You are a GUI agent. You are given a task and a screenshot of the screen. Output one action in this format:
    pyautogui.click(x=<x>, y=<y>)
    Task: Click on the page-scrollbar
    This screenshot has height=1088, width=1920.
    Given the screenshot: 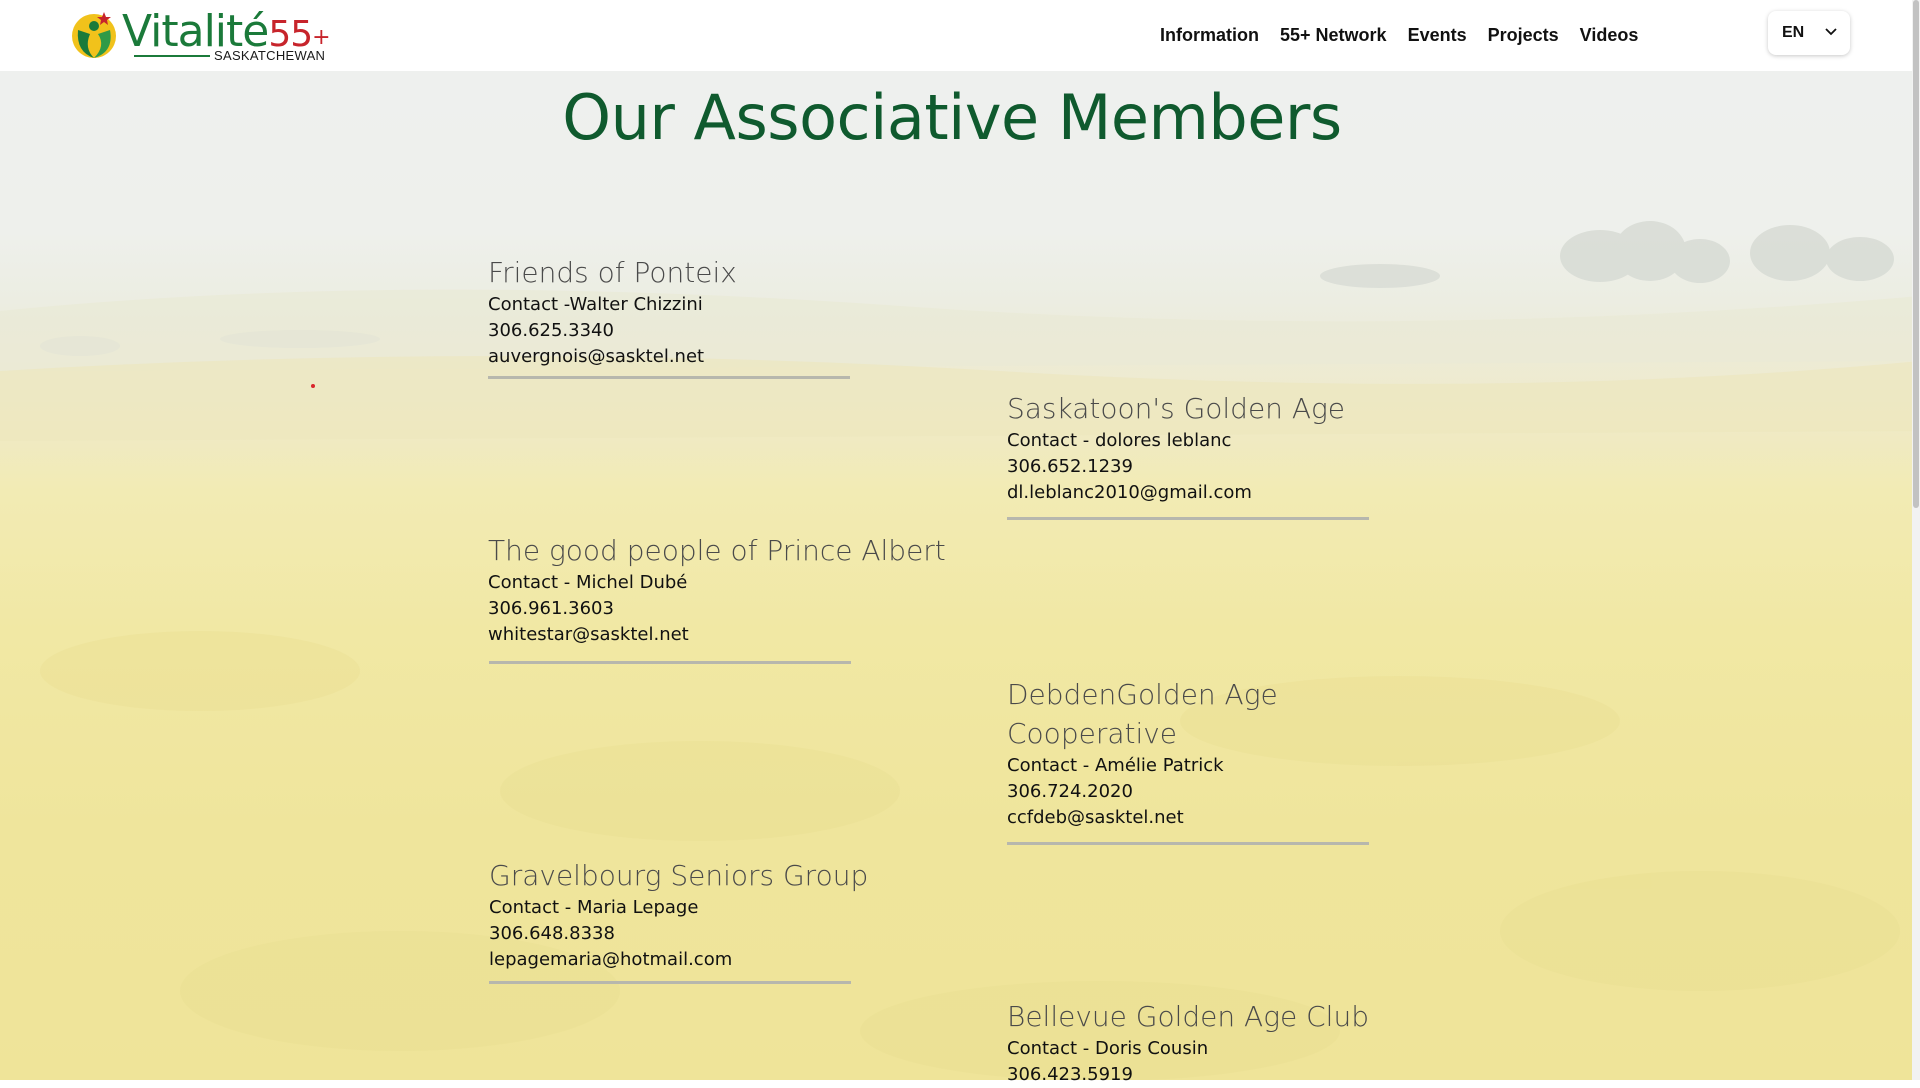 What is the action you would take?
    pyautogui.click(x=1916, y=540)
    